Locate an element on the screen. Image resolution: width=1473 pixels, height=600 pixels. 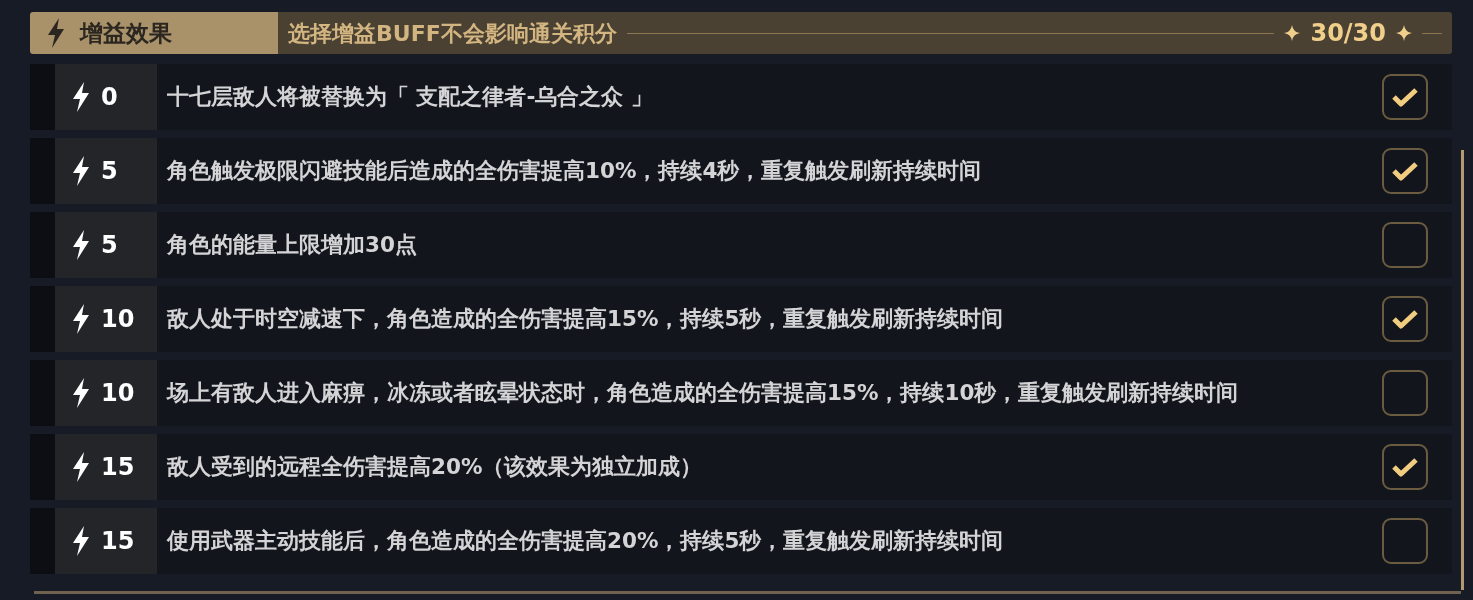
score-counter: 30/30 is located at coordinates (1348, 33).